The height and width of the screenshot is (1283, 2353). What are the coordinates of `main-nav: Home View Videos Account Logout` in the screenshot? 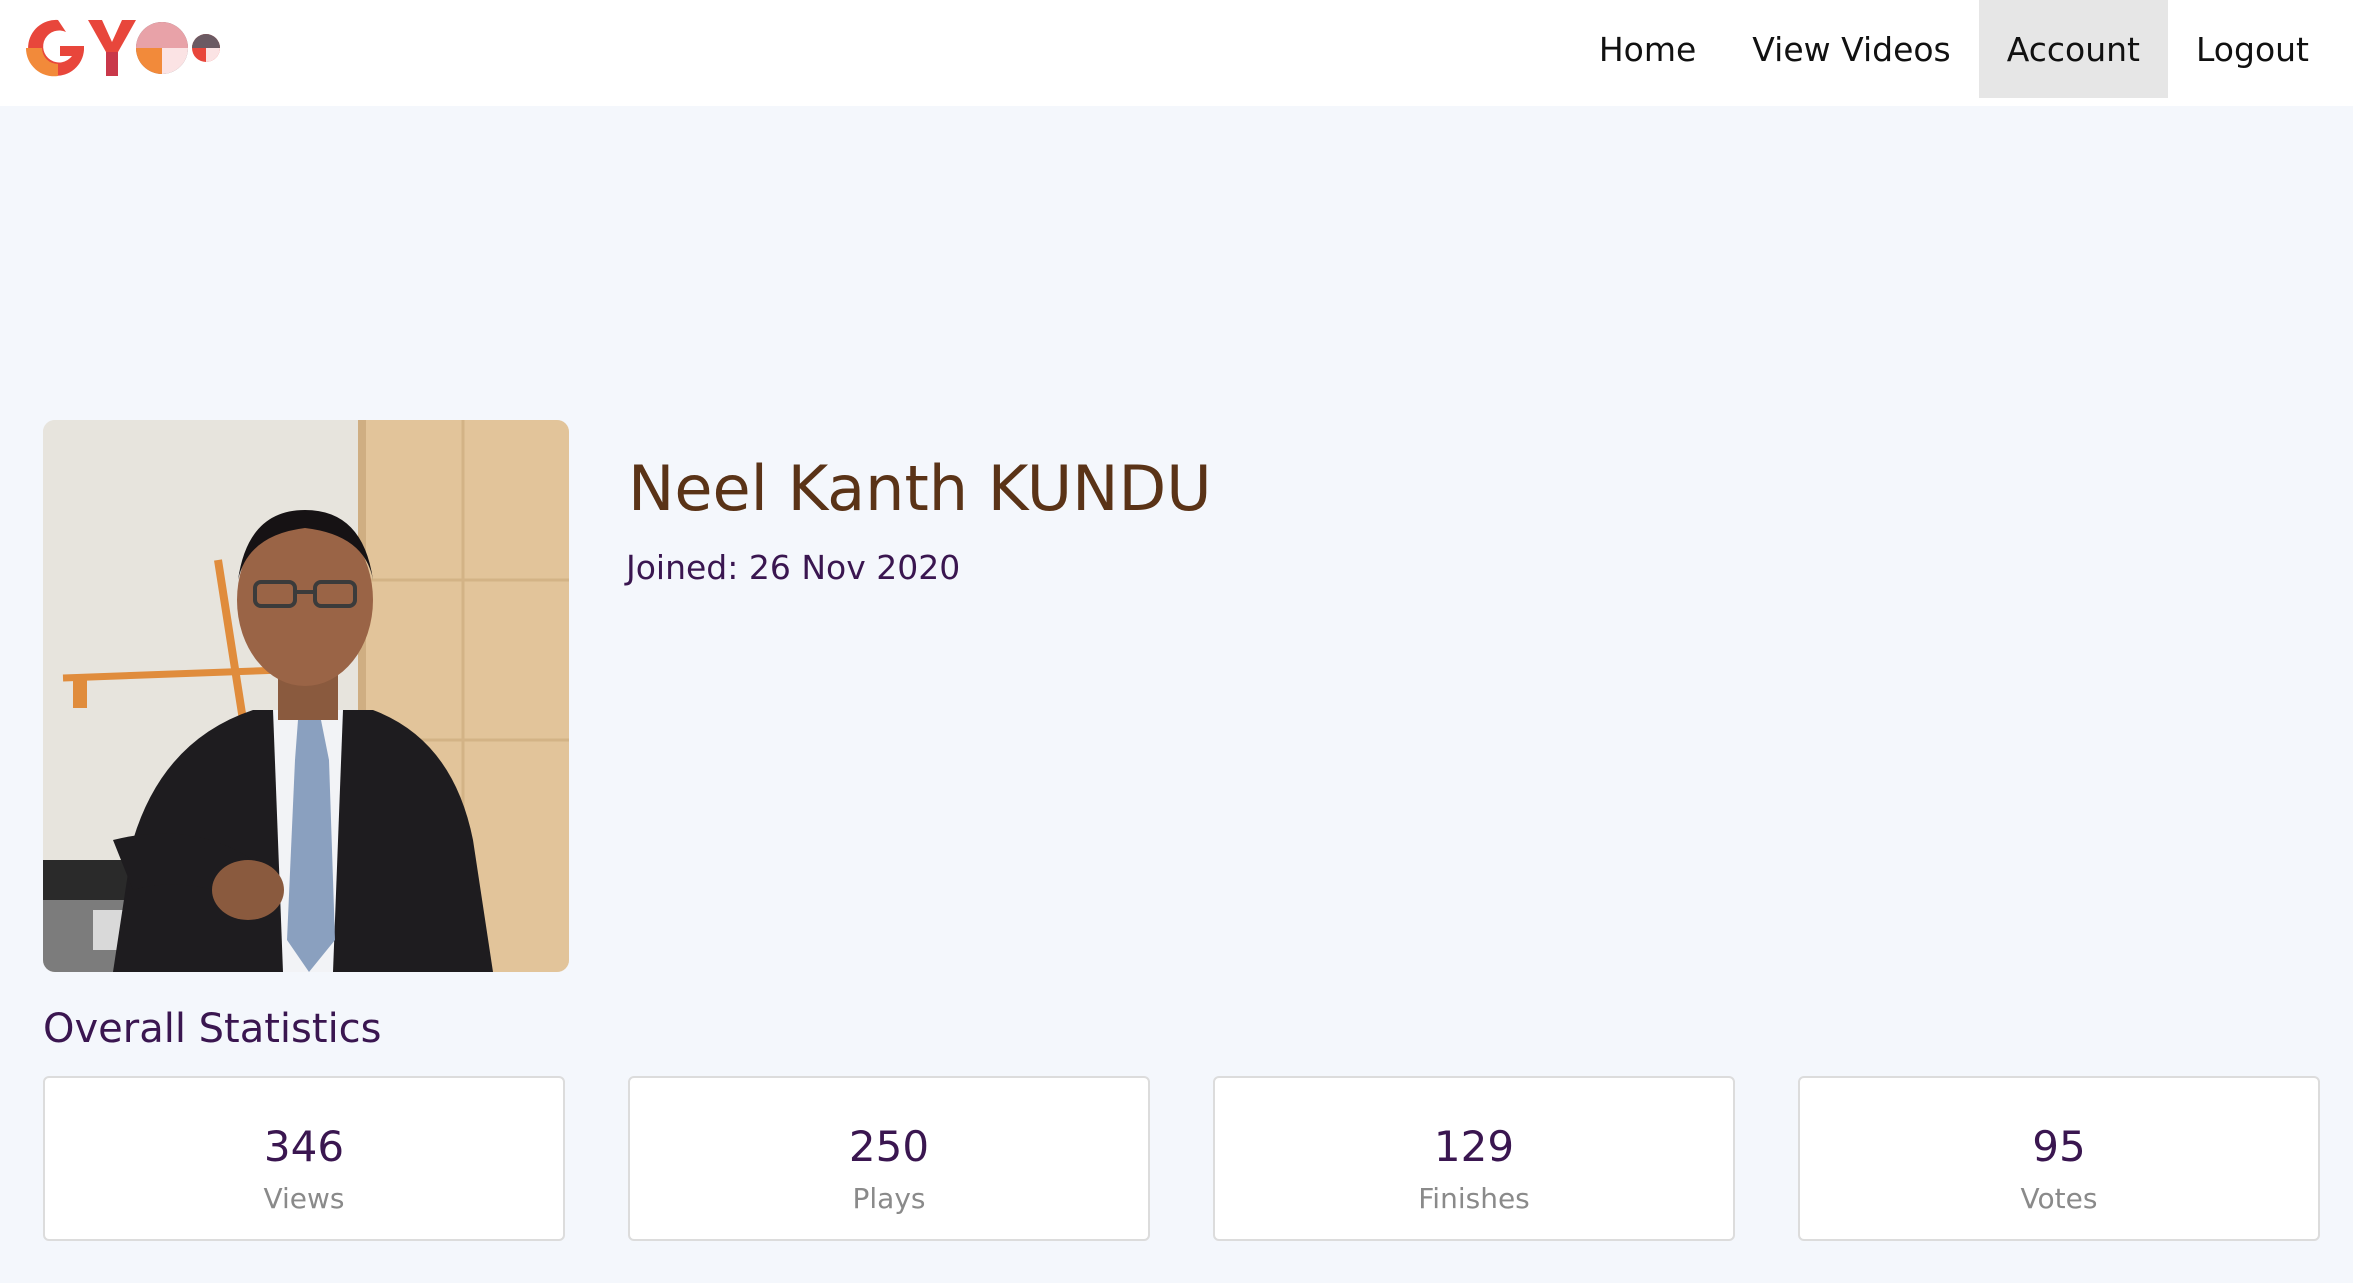 It's located at (1954, 49).